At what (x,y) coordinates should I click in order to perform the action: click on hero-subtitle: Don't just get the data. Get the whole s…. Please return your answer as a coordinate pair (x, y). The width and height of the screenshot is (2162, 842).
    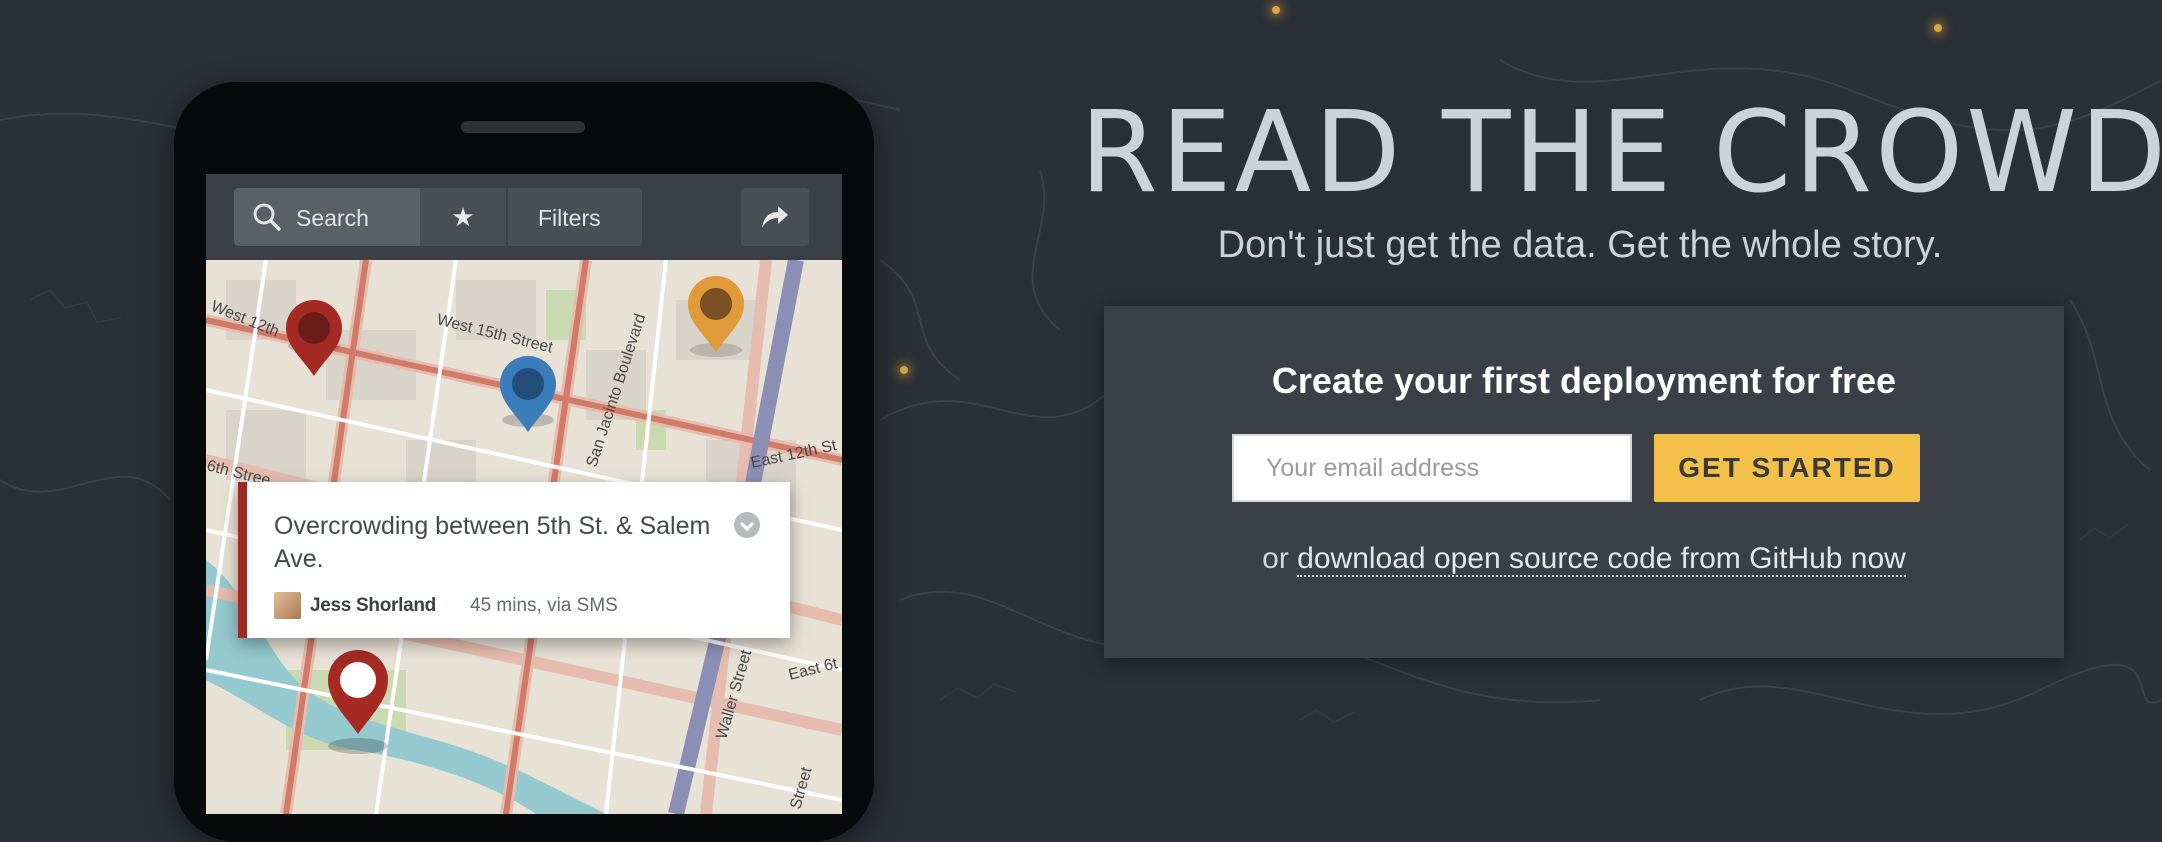
    Looking at the image, I should click on (1580, 245).